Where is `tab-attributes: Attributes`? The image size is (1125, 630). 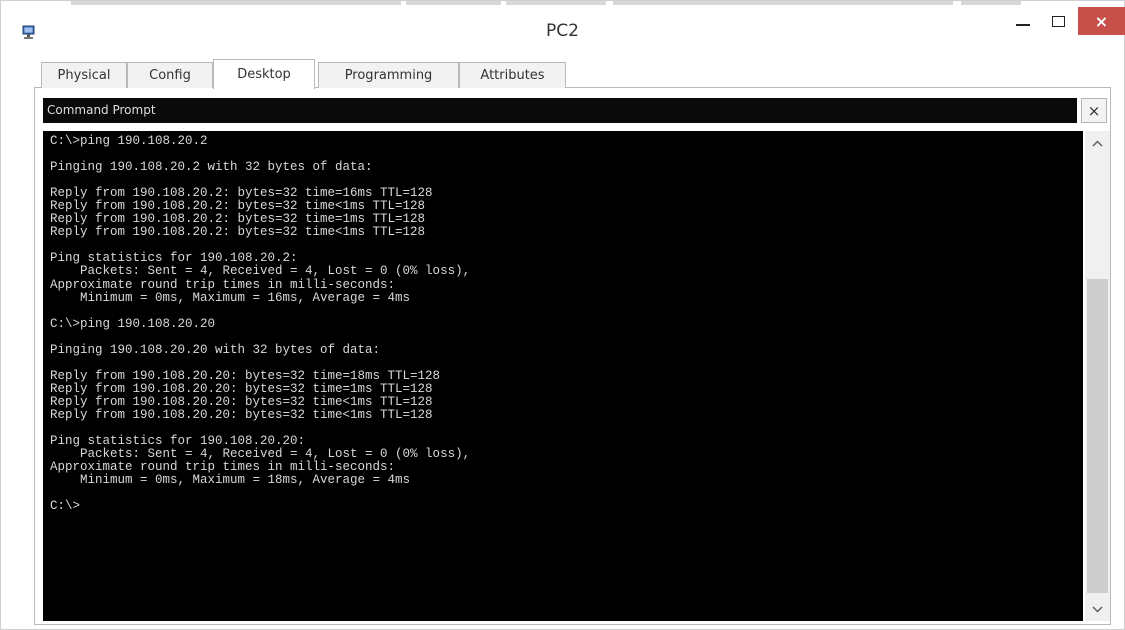 tab-attributes: Attributes is located at coordinates (512, 75).